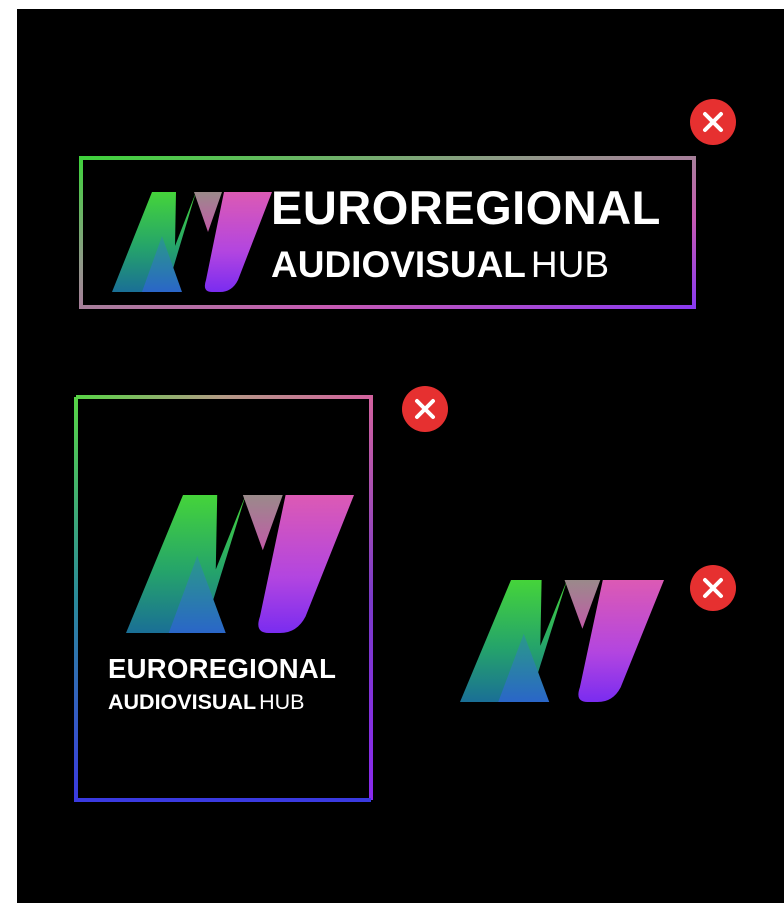  What do you see at coordinates (562, 641) in the screenshot?
I see `av-logo-mark-standalone` at bounding box center [562, 641].